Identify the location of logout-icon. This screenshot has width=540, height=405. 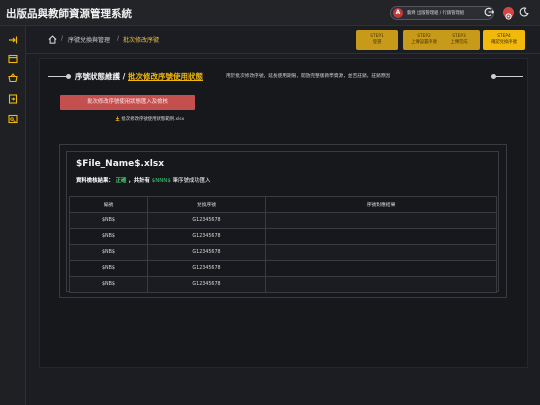
(489, 12).